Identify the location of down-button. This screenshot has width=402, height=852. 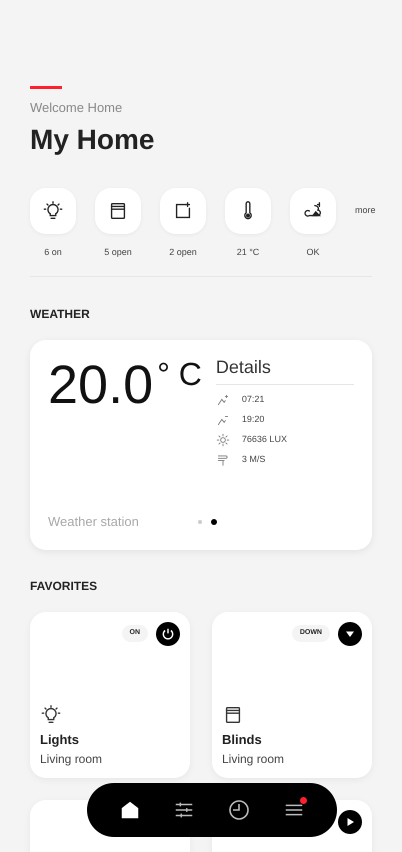
(350, 634).